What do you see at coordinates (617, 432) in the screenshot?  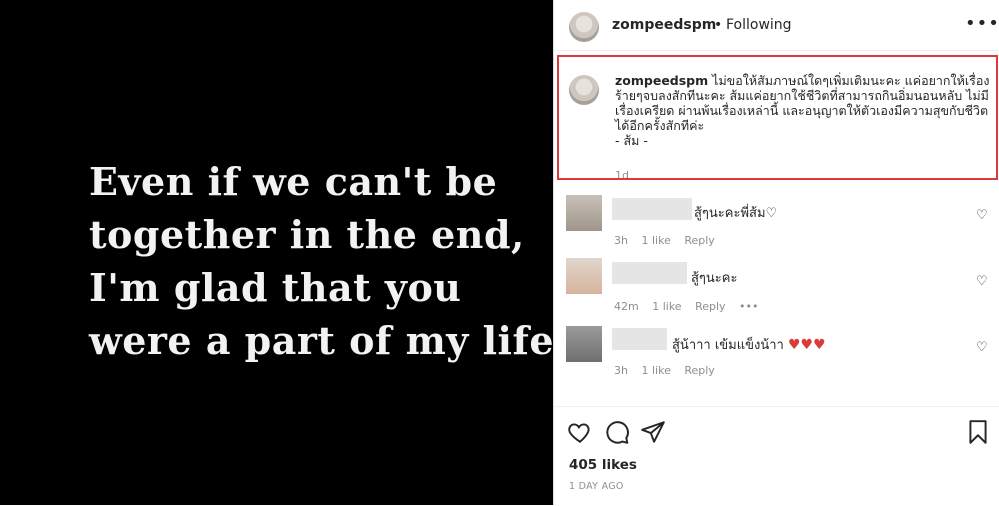 I see `comment-icon` at bounding box center [617, 432].